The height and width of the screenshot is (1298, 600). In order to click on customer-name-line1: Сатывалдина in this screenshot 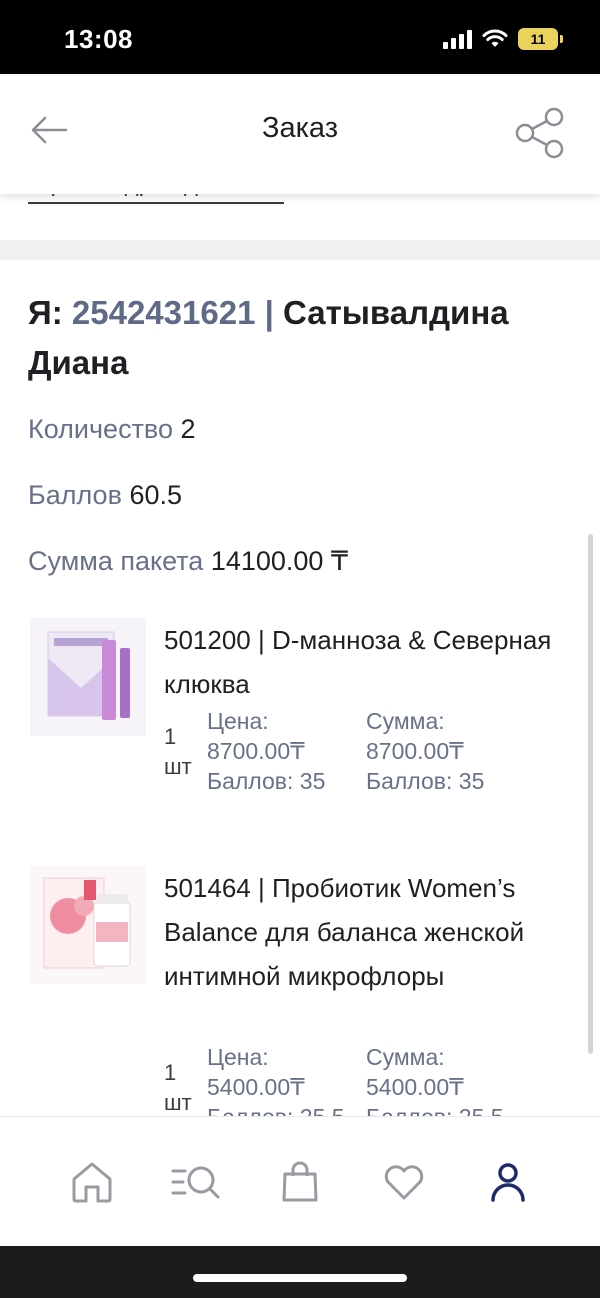, I will do `click(396, 312)`.